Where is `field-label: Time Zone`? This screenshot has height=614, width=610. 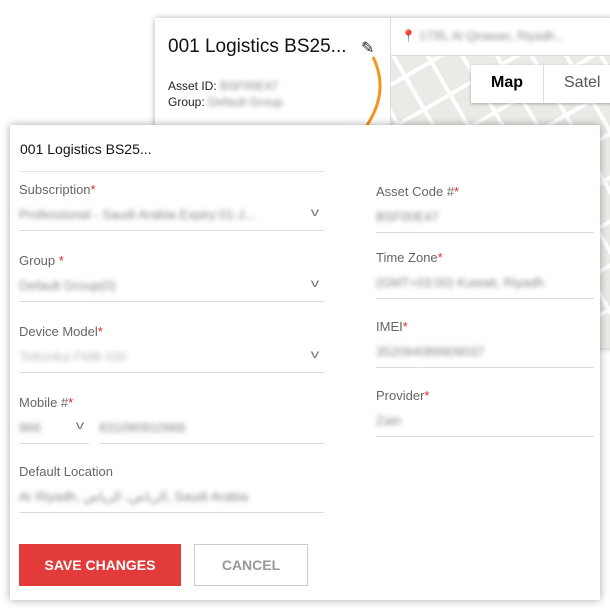 field-label: Time Zone is located at coordinates (407, 257).